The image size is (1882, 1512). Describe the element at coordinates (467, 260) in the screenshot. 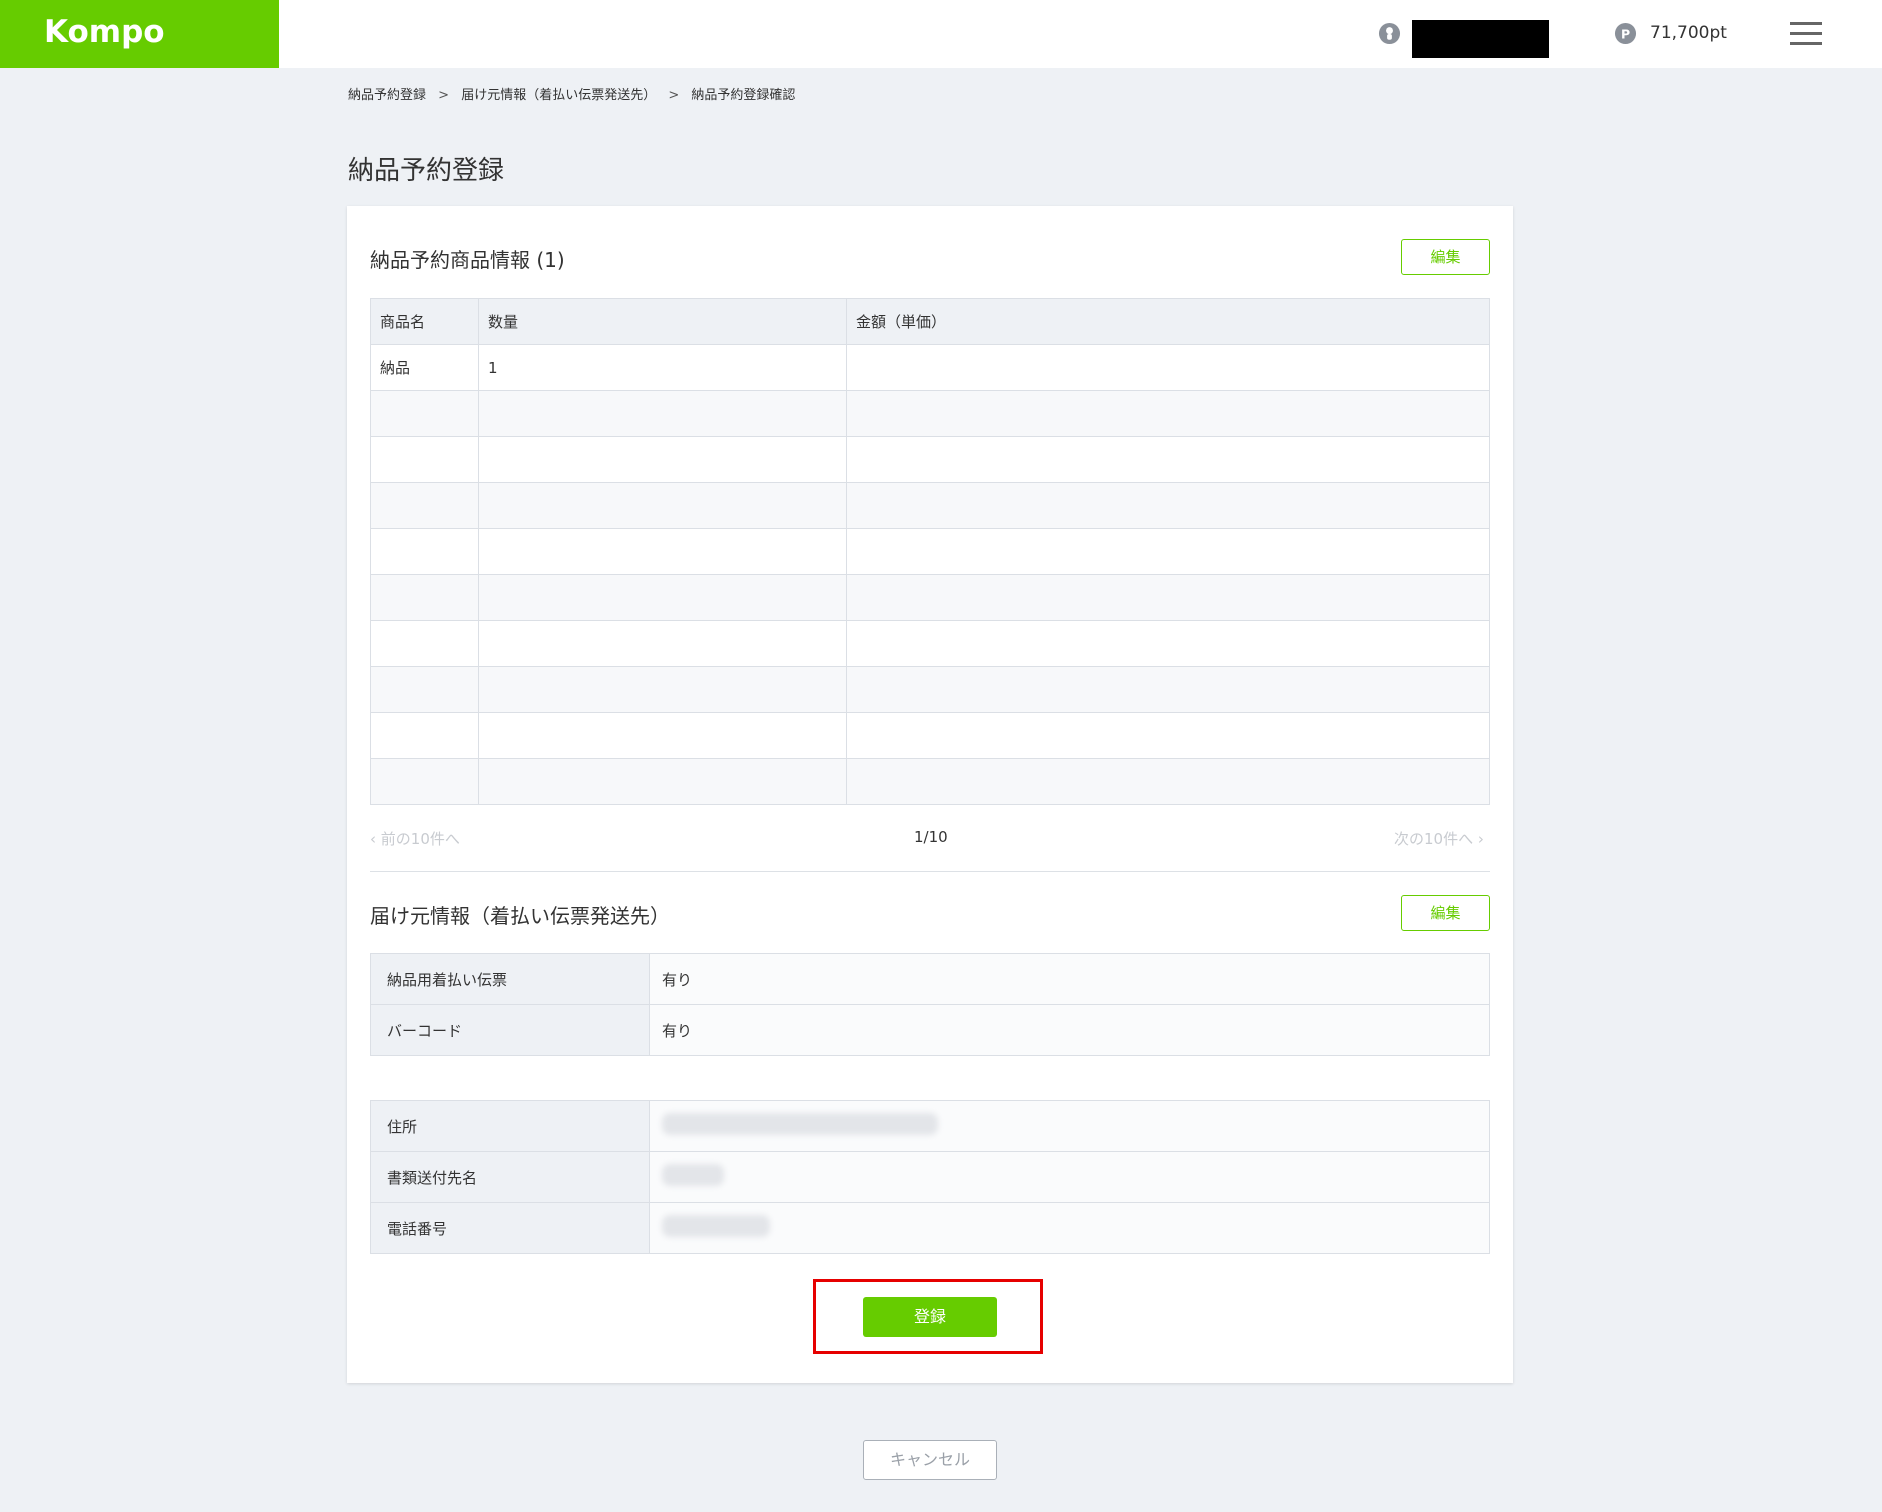

I see `items-section-title: 納品予約商品情報 (1)` at that location.